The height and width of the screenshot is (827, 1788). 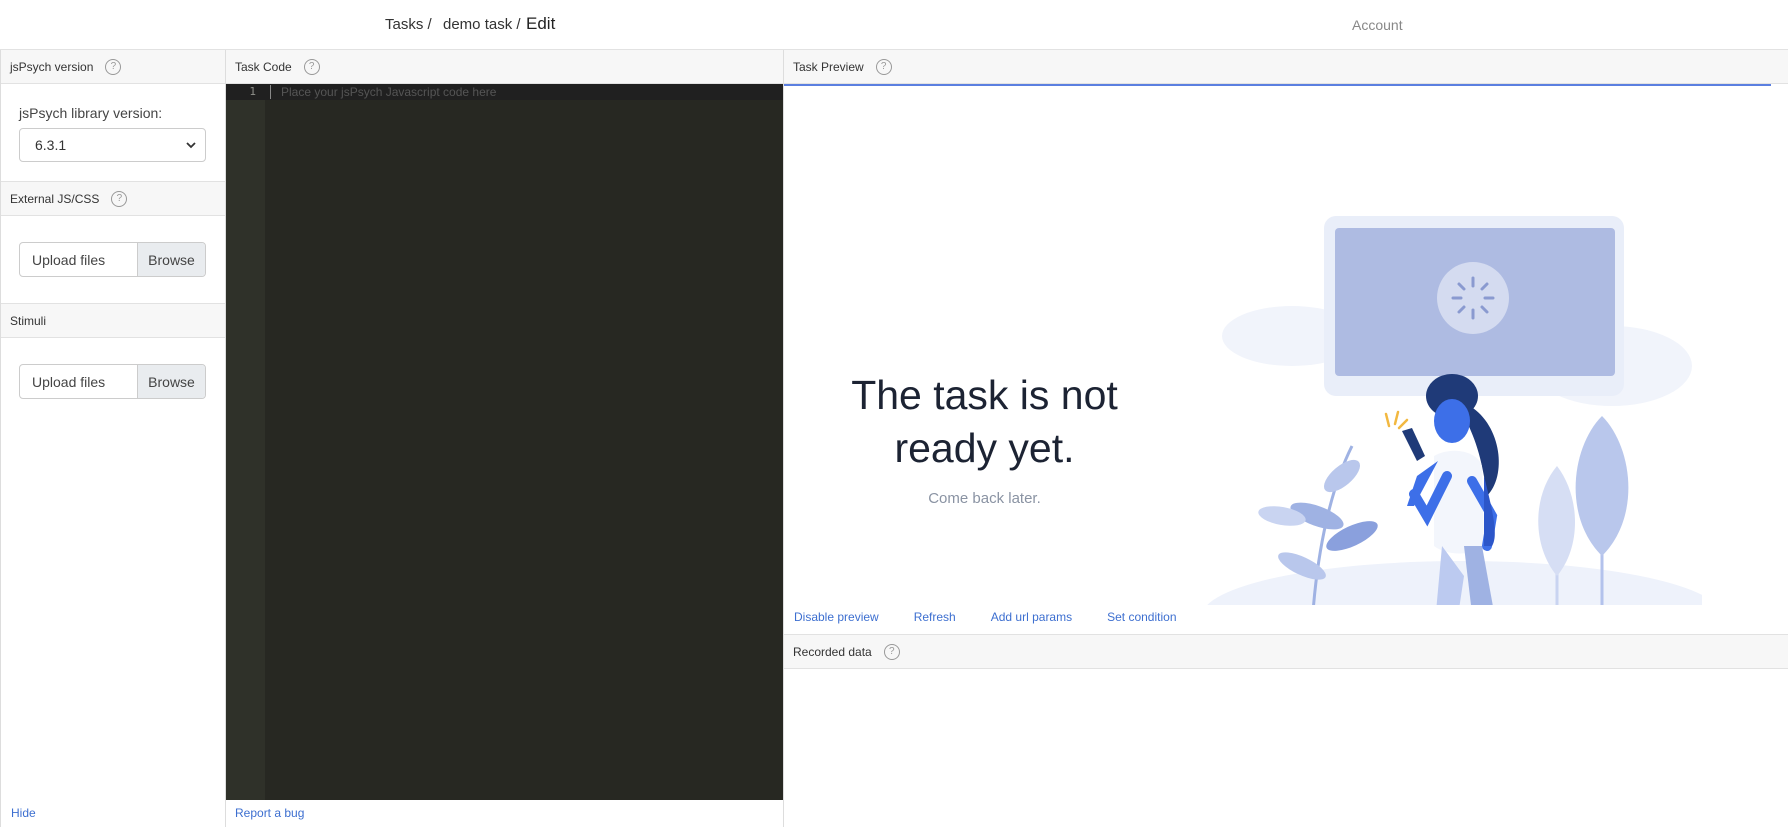 What do you see at coordinates (91, 113) in the screenshot?
I see `library-version-label: jsPsych library version:` at bounding box center [91, 113].